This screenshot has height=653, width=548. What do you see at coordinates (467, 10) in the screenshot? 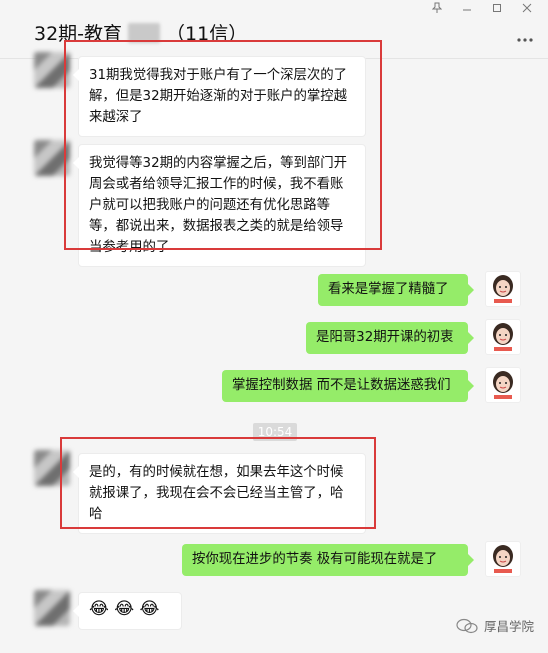
I see `minimize-icon` at bounding box center [467, 10].